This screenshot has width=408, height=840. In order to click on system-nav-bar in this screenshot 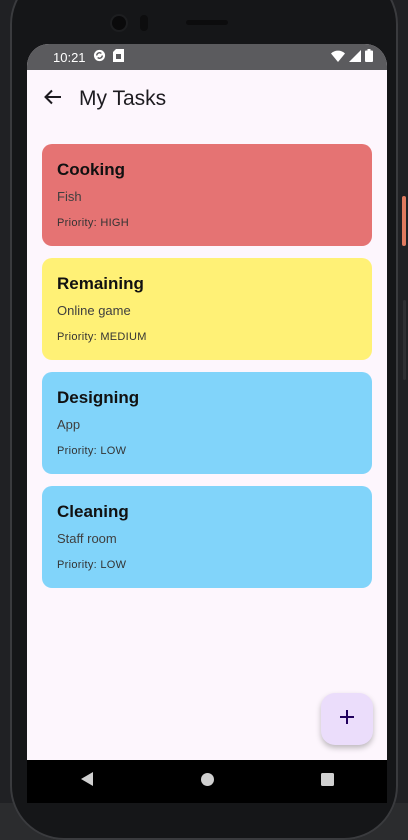, I will do `click(207, 781)`.